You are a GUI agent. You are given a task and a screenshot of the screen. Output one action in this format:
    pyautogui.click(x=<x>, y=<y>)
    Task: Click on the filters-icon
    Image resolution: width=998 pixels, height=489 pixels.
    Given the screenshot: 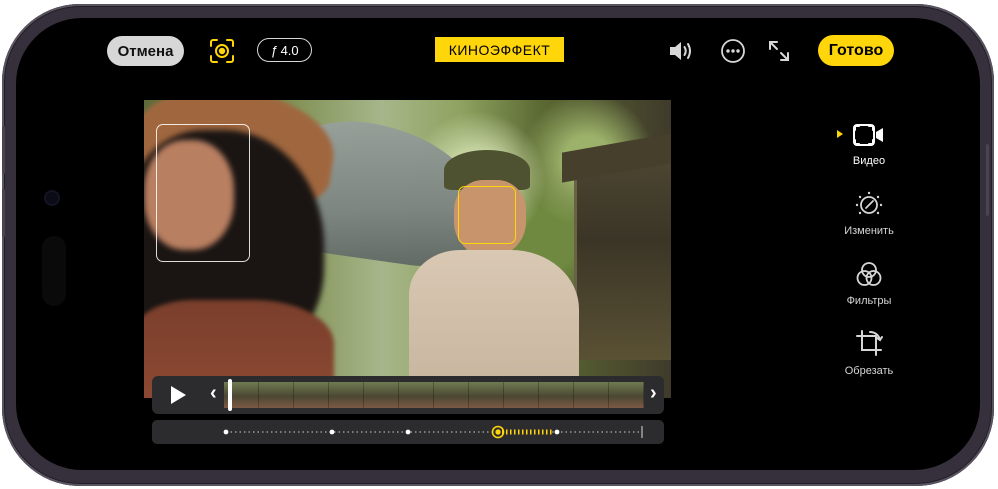 What is the action you would take?
    pyautogui.click(x=869, y=274)
    